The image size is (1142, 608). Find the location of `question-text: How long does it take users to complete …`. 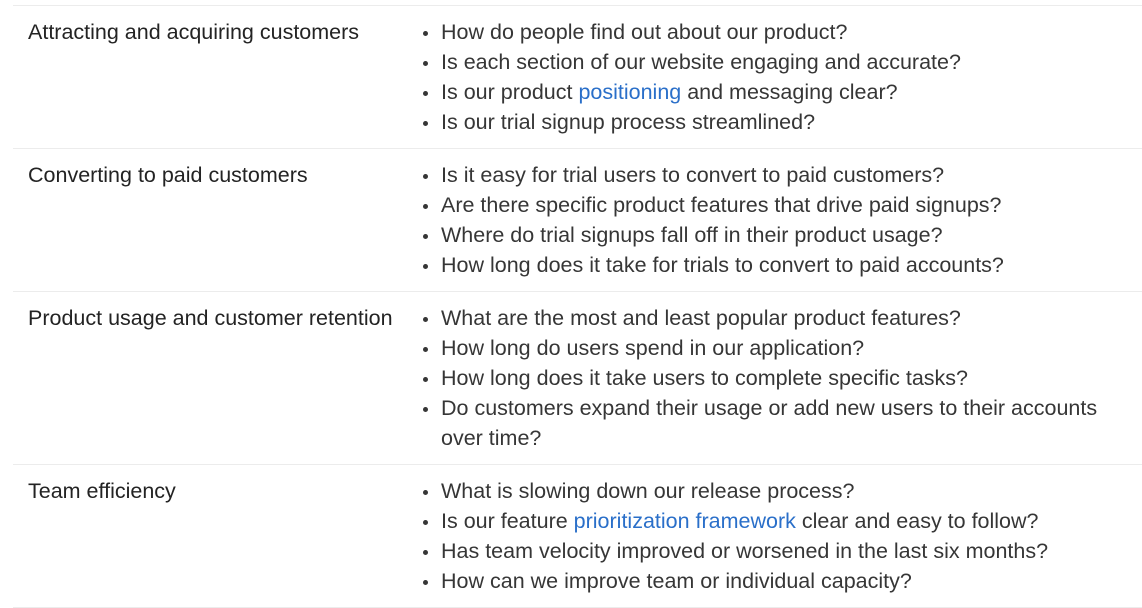

question-text: How long does it take users to complete … is located at coordinates (705, 378).